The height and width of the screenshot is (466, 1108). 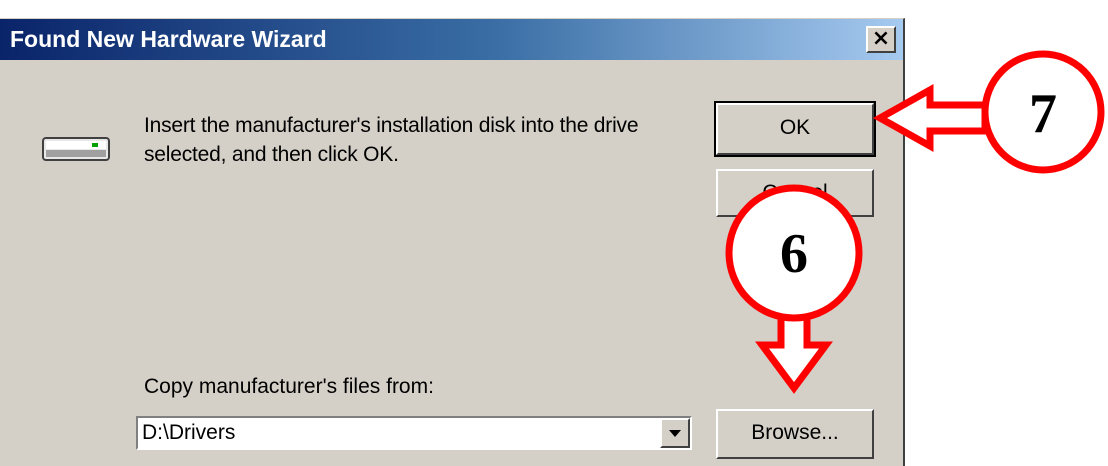 I want to click on title-bar: Found New Hardware Wizard ×, so click(x=451, y=39).